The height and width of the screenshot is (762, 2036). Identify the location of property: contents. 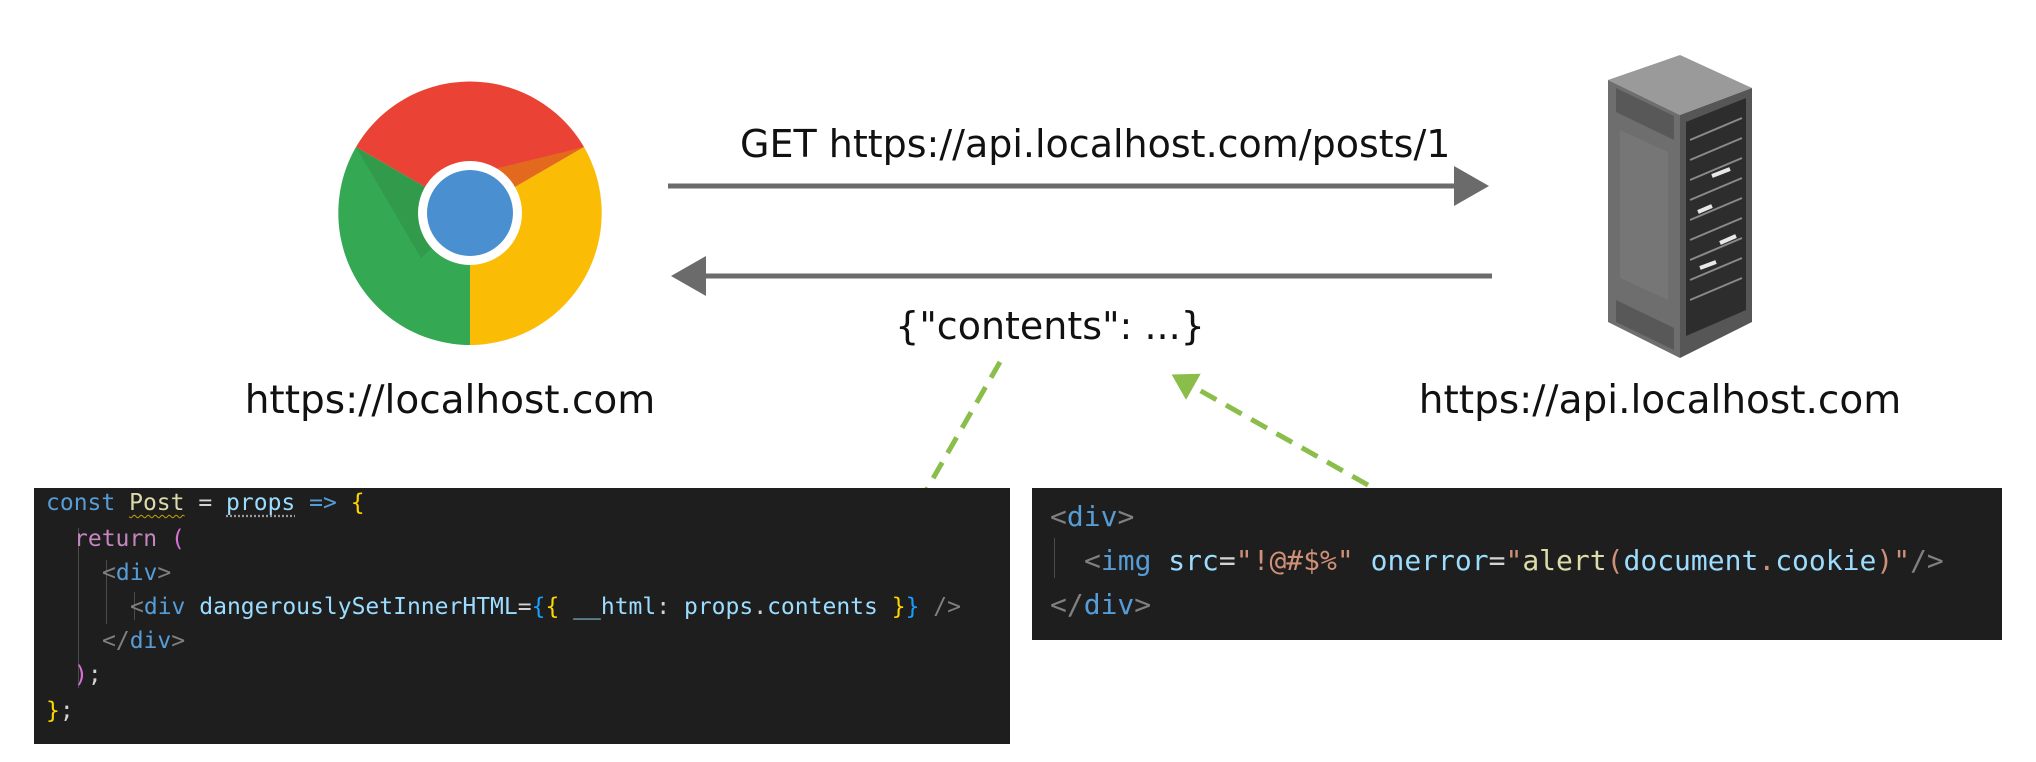
(822, 607).